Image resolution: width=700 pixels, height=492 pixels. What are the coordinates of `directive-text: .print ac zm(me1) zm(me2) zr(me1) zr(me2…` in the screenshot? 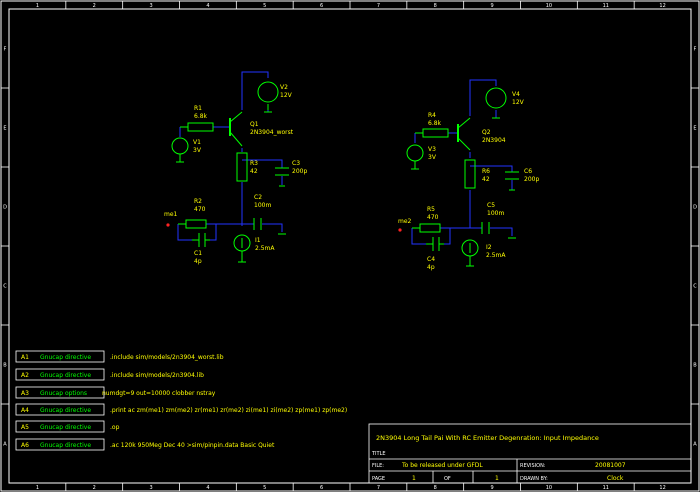 It's located at (228, 410).